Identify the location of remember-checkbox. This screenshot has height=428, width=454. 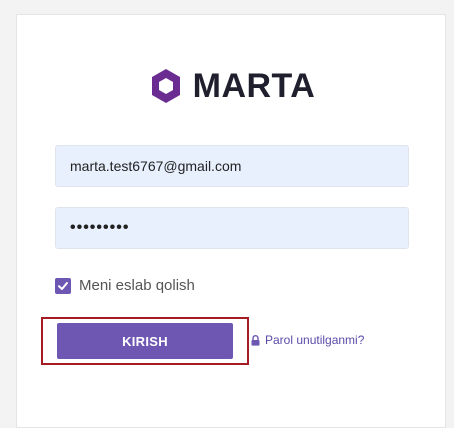
(63, 285).